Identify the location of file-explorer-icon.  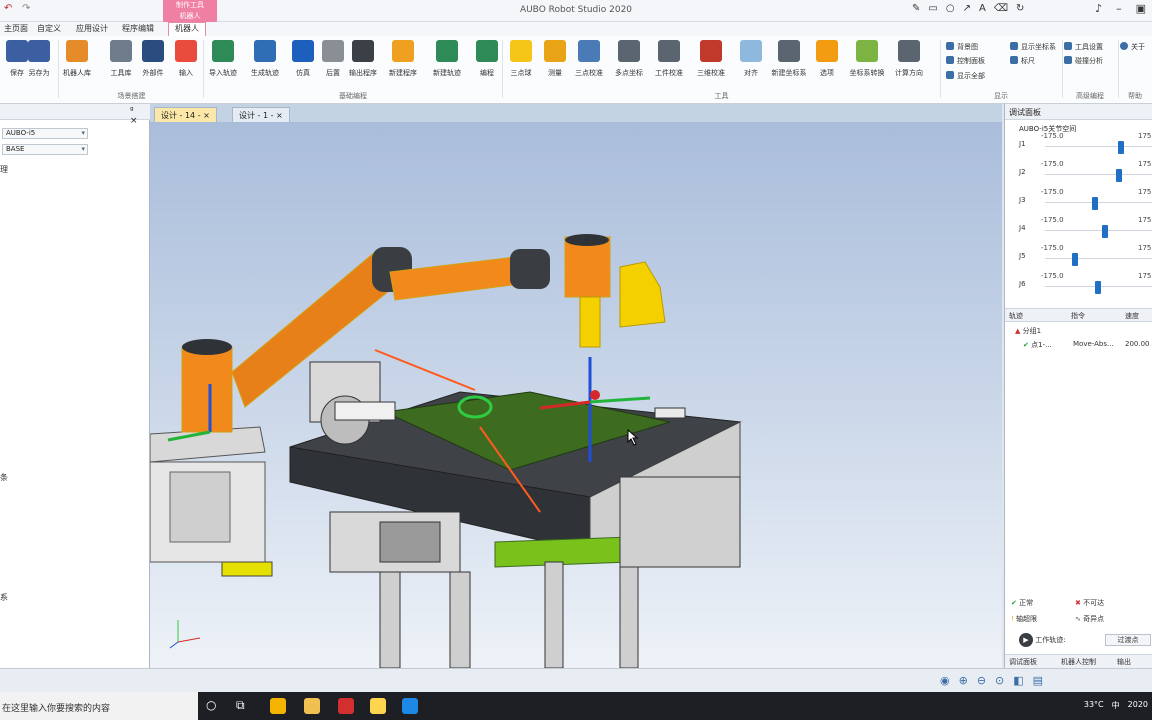
(312, 706).